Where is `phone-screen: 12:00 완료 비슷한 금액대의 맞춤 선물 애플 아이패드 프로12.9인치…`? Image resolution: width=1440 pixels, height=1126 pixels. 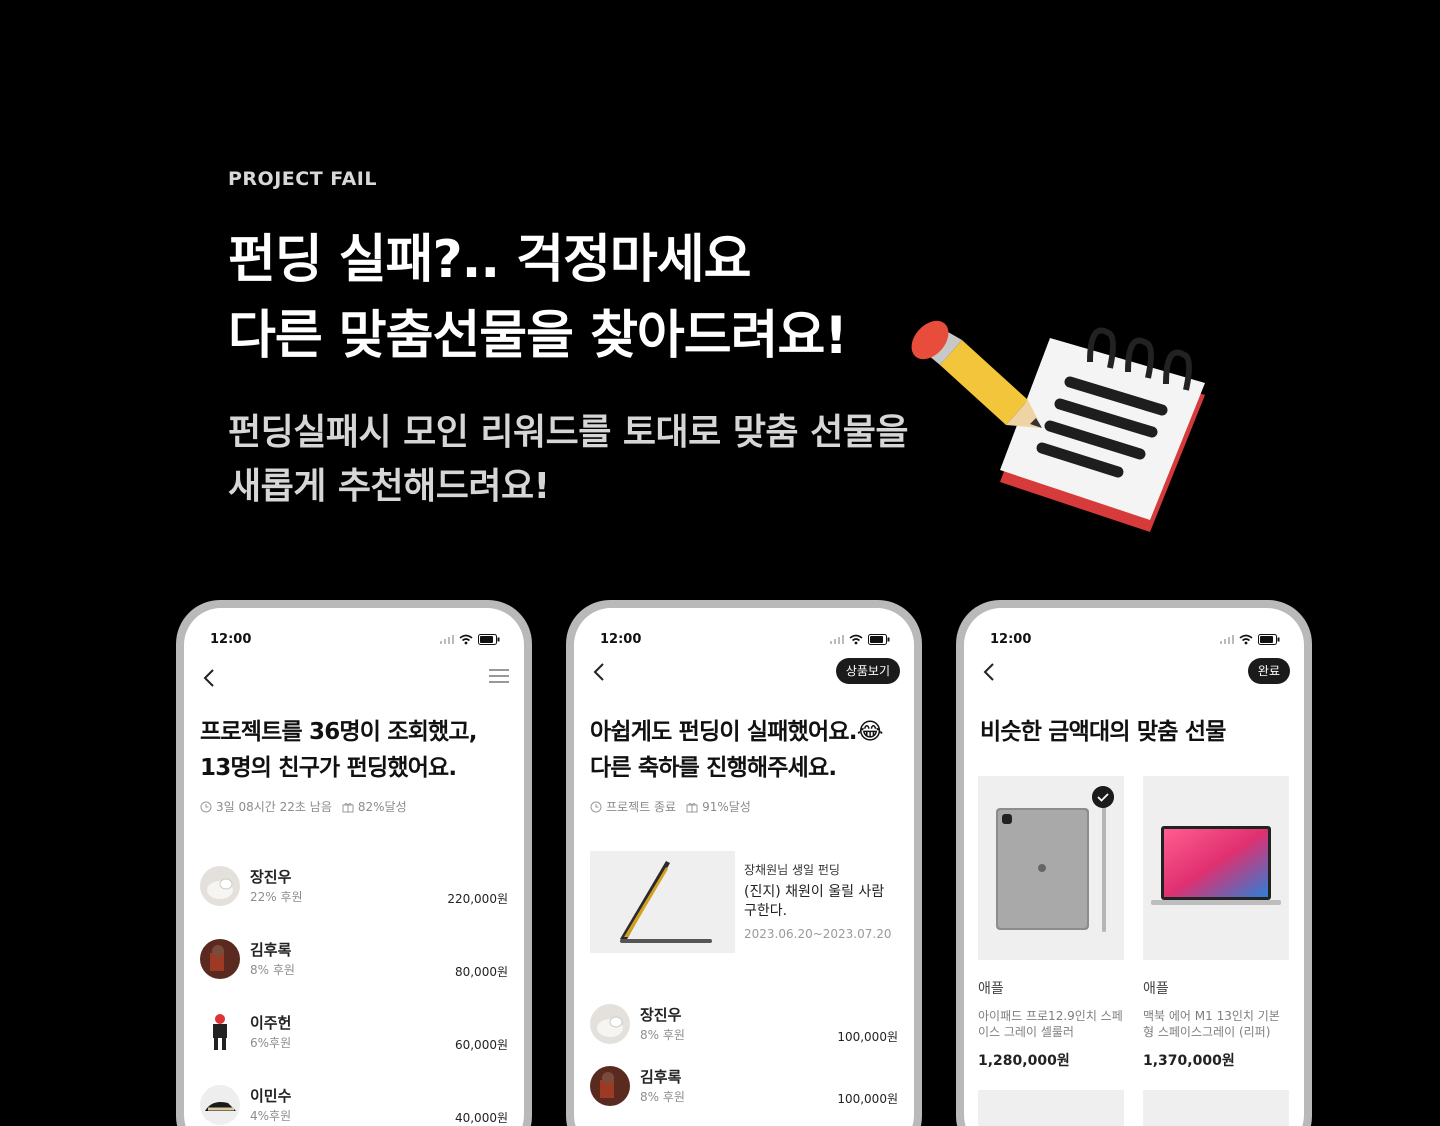 phone-screen: 12:00 완료 비슷한 금액대의 맞춤 선물 애플 아이패드 프로12.9인치… is located at coordinates (1134, 867).